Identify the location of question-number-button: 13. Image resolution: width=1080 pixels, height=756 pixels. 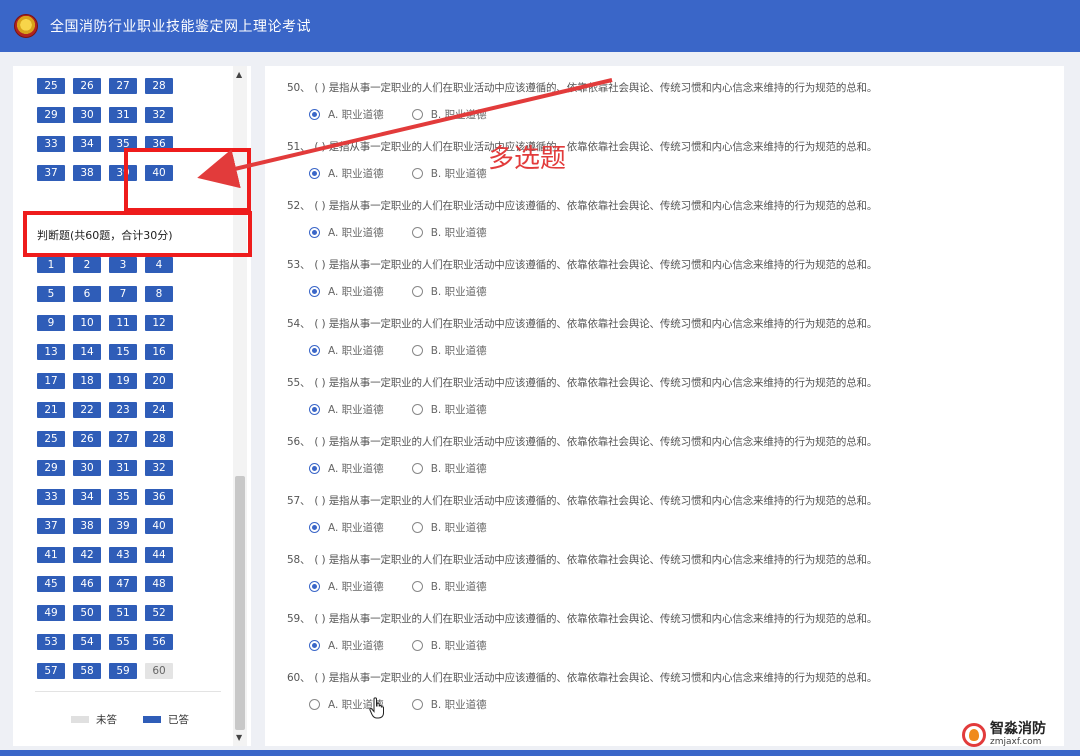
(51, 352).